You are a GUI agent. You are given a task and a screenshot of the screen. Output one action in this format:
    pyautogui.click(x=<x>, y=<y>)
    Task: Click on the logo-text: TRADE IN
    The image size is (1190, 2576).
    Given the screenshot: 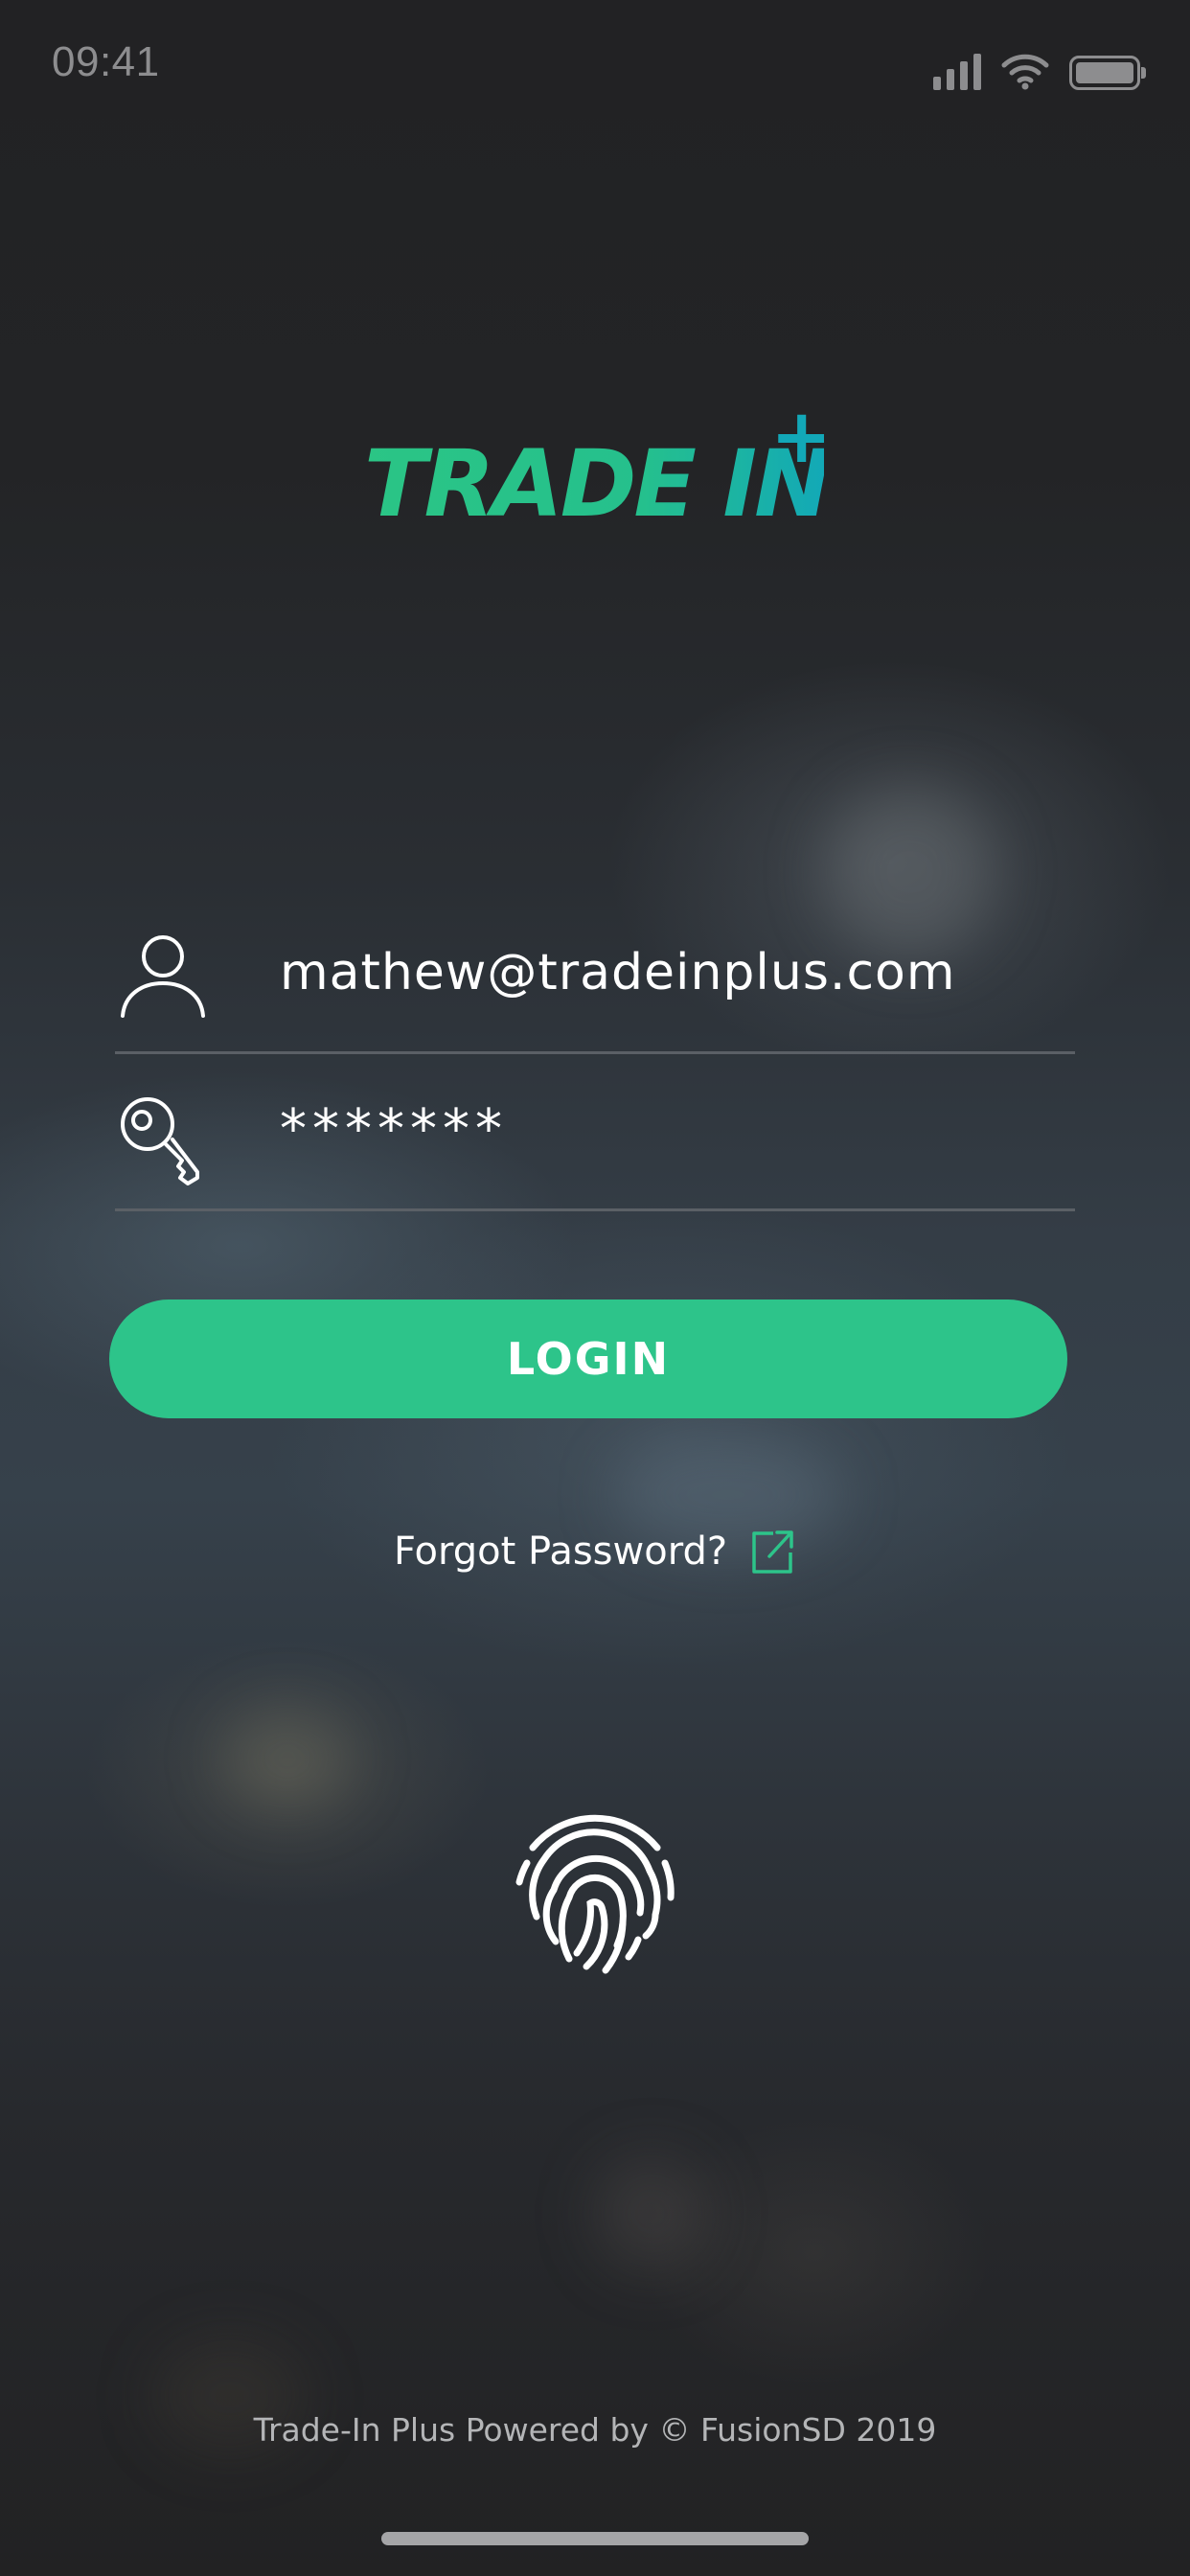 What is the action you would take?
    pyautogui.click(x=594, y=478)
    